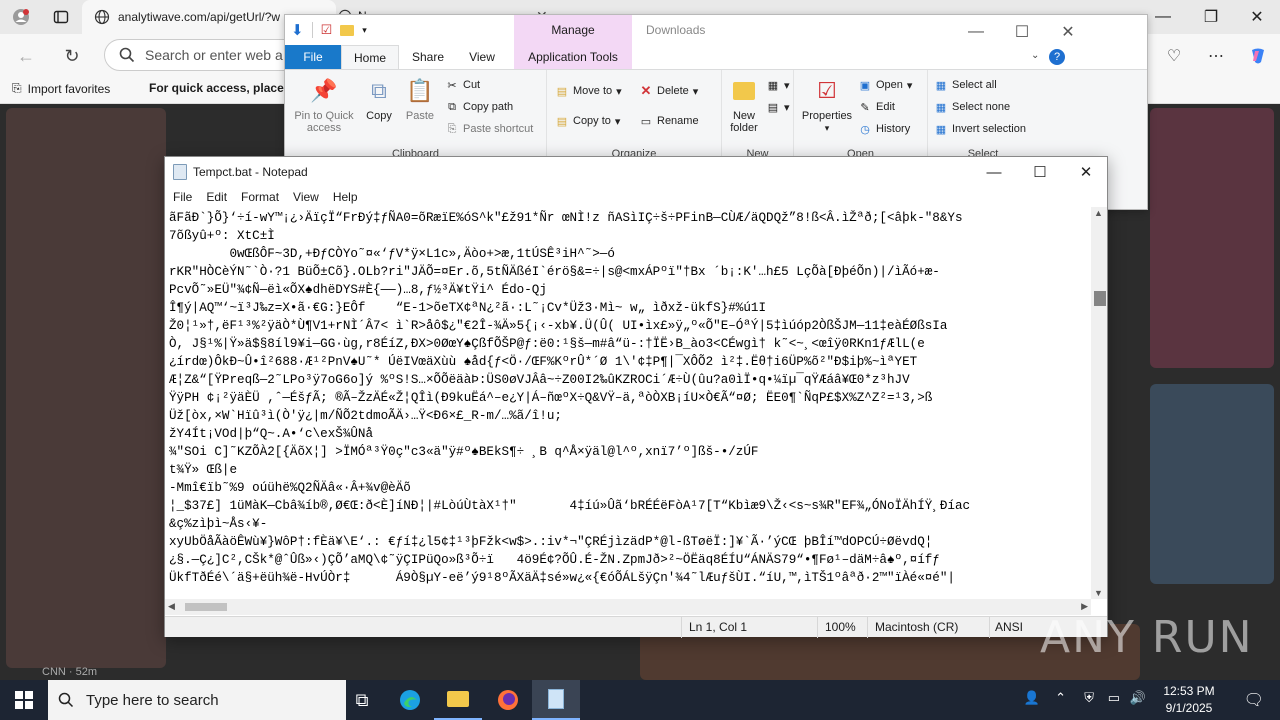  I want to click on select-none-button: ▦ Select none, so click(972, 107).